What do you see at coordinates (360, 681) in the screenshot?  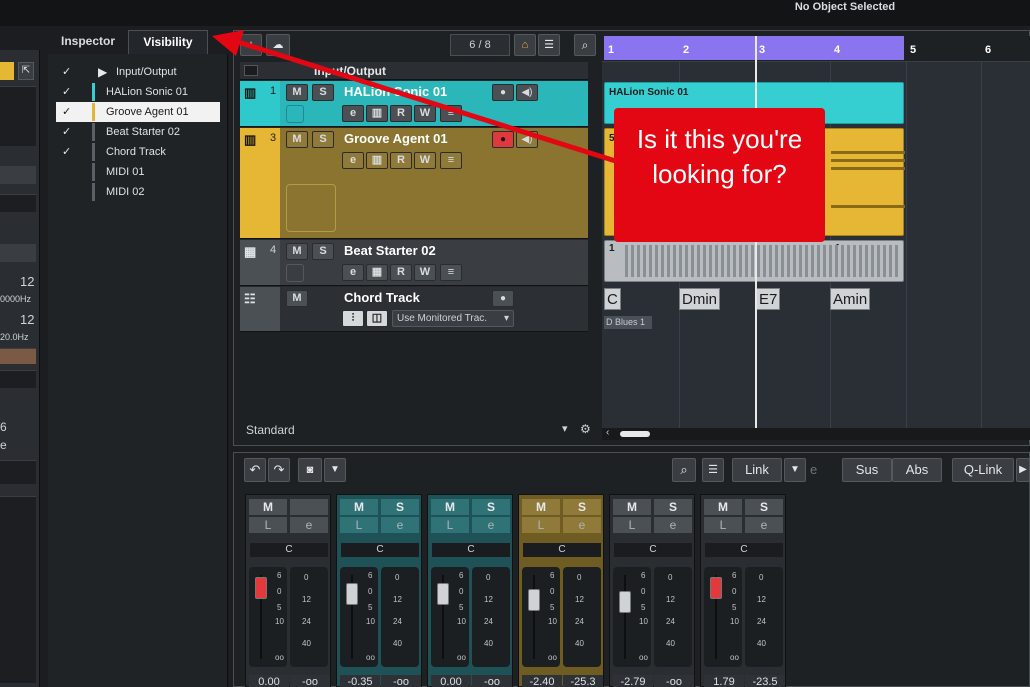 I see `volume-value: -0.35` at bounding box center [360, 681].